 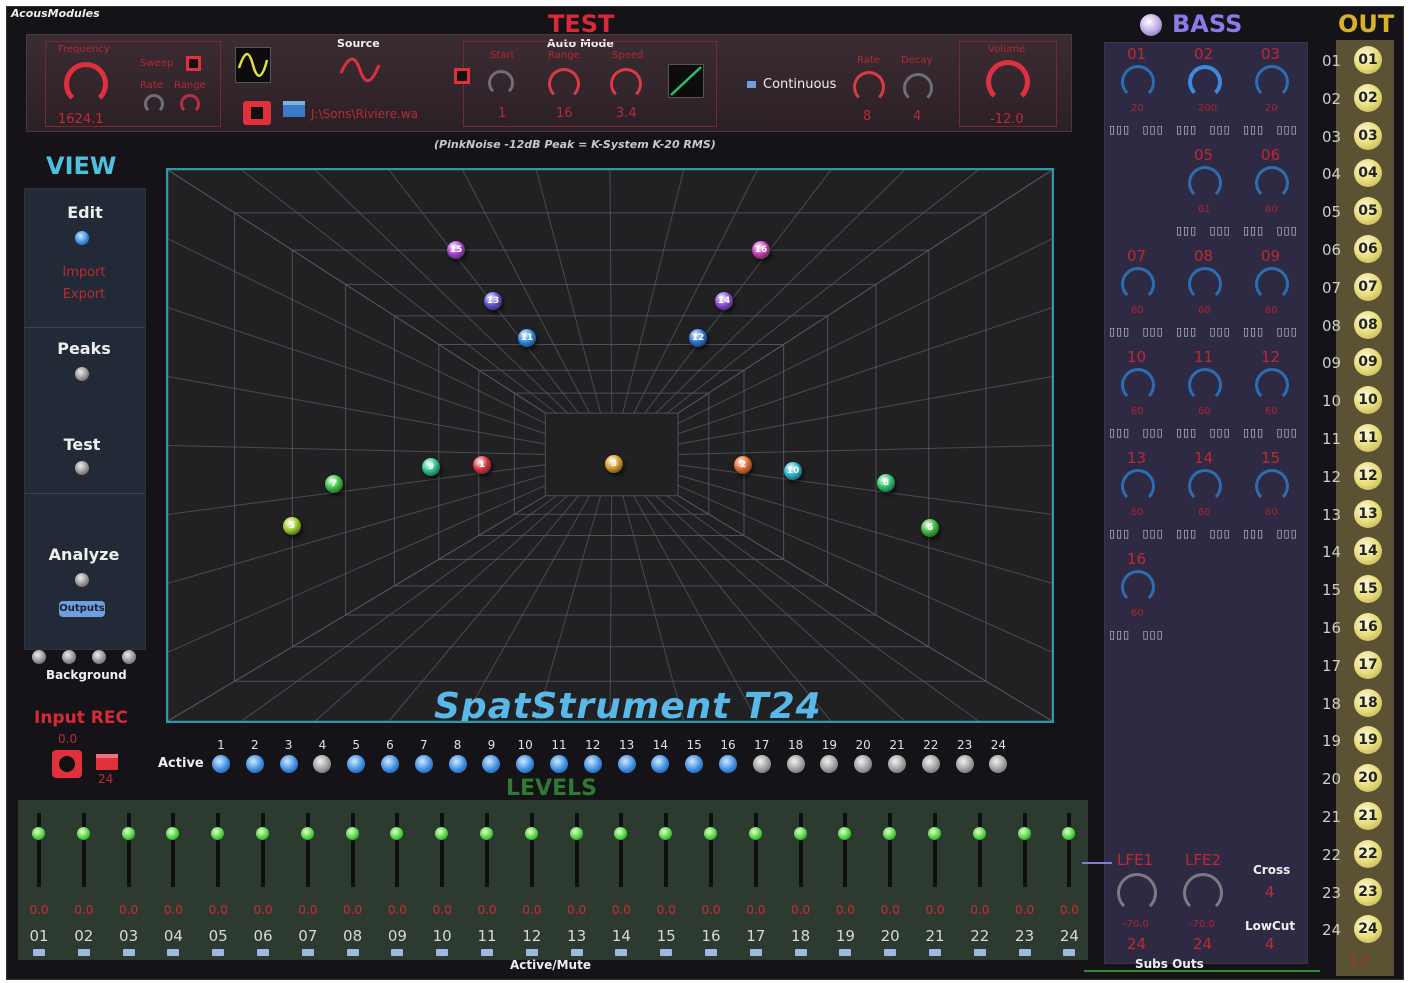 What do you see at coordinates (1368, 475) in the screenshot?
I see `out-route-badge: 12` at bounding box center [1368, 475].